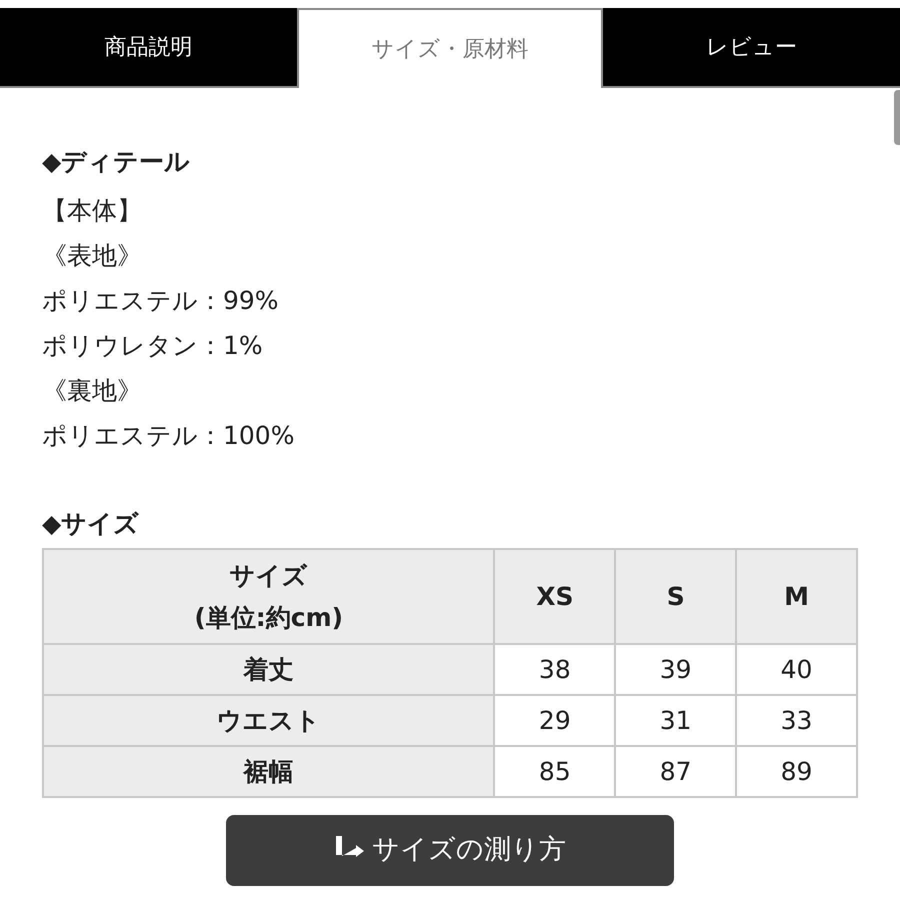  Describe the element at coordinates (796, 596) in the screenshot. I see `header-cell: M` at that location.